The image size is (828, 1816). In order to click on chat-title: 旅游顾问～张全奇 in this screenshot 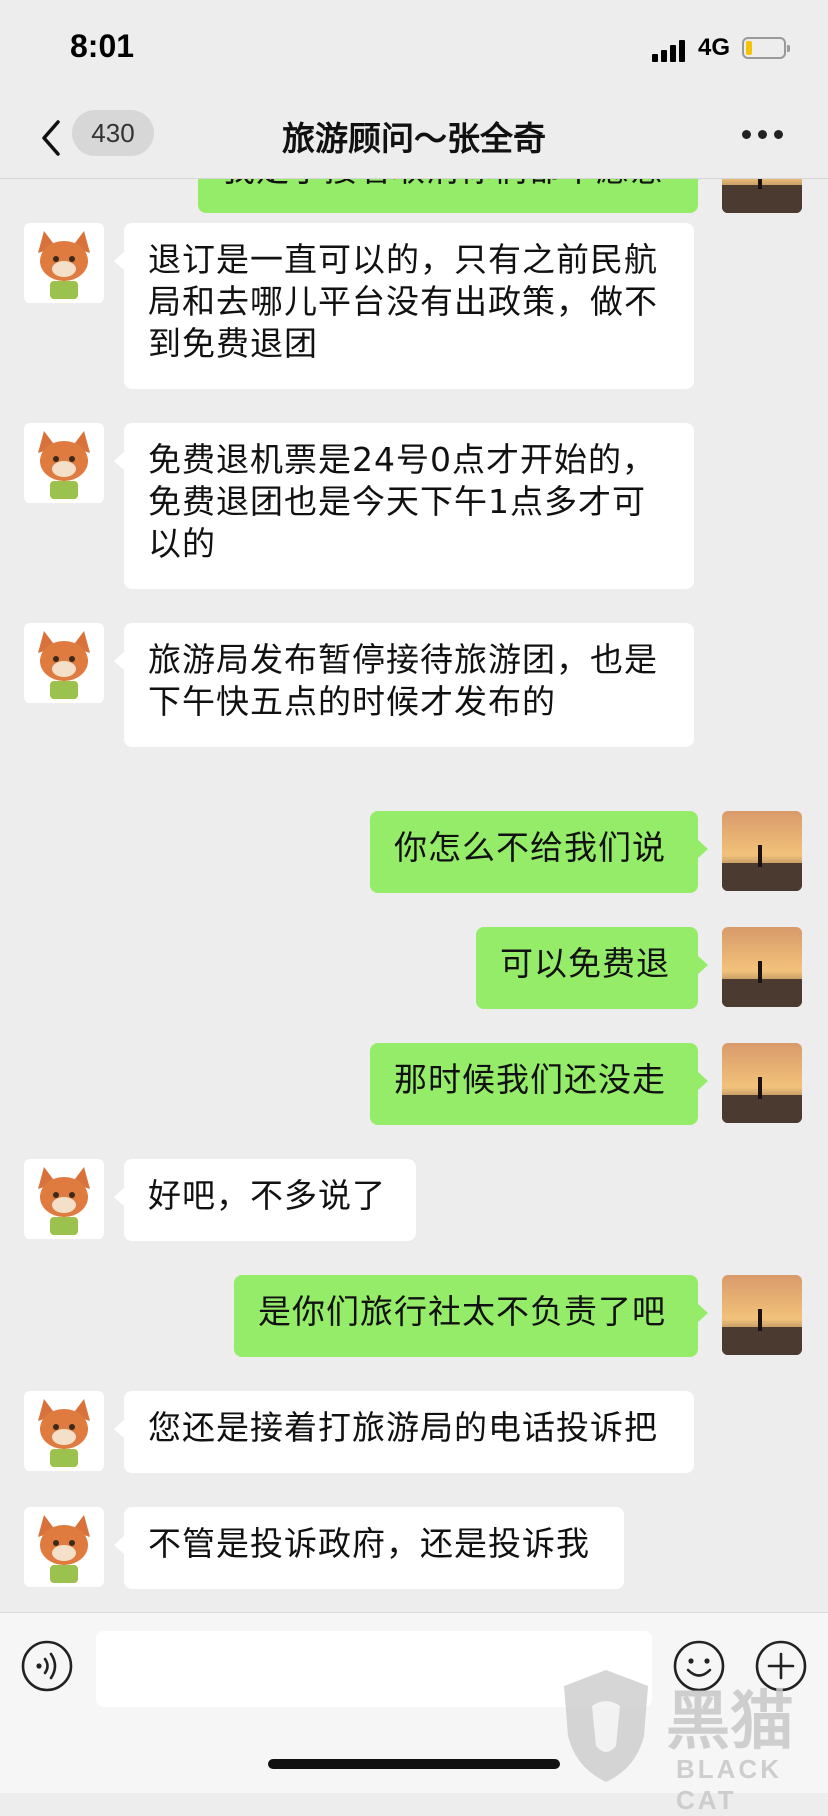, I will do `click(414, 138)`.